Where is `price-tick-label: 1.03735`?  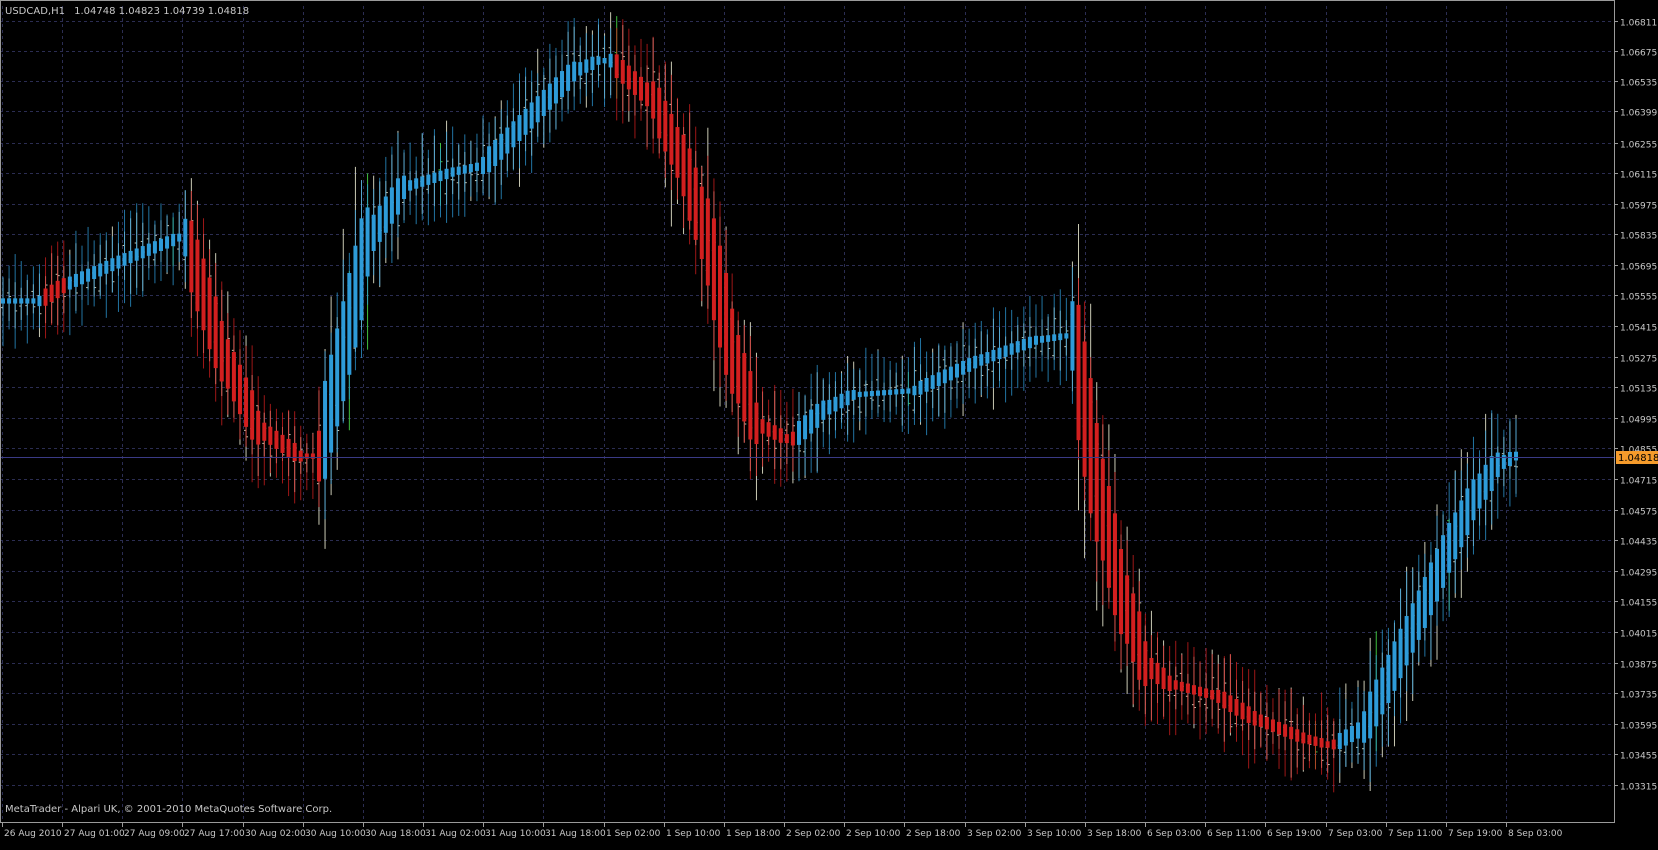
price-tick-label: 1.03735 is located at coordinates (1638, 696).